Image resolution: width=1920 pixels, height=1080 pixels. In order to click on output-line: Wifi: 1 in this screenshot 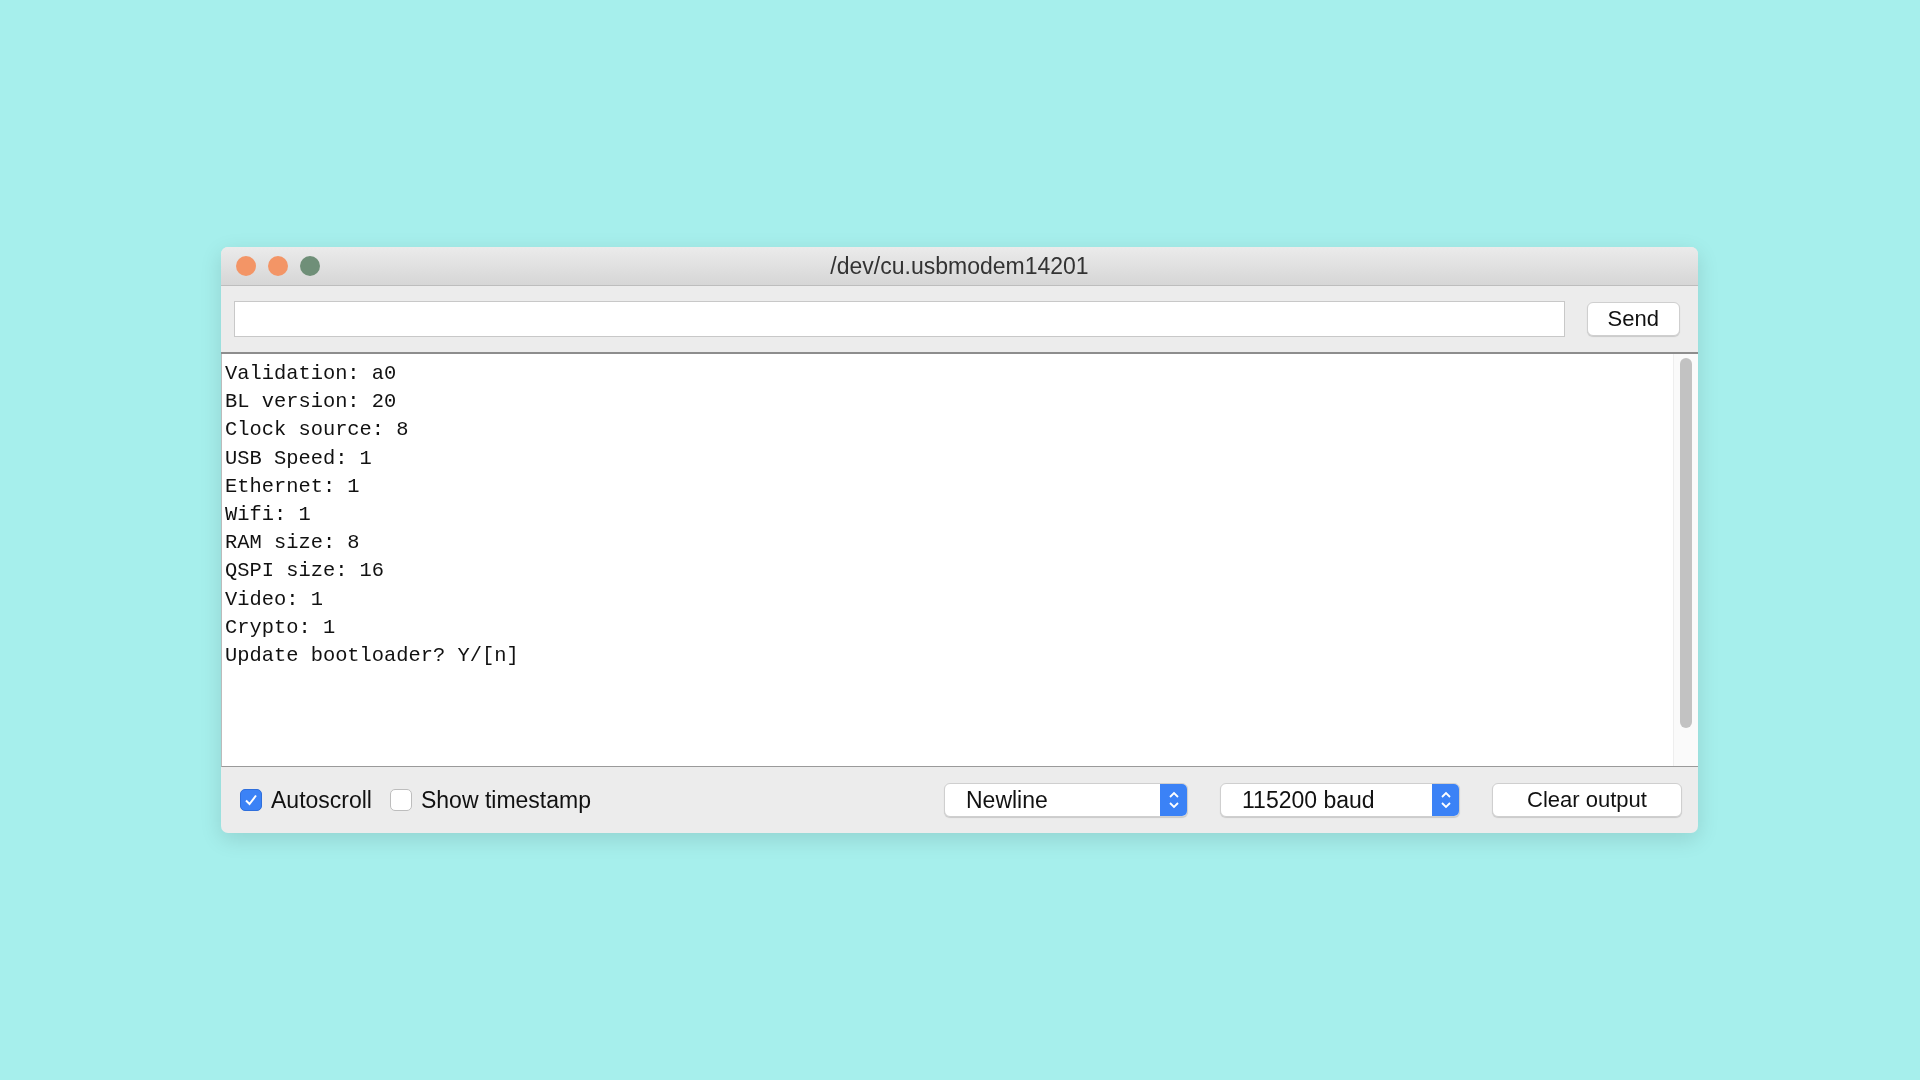, I will do `click(268, 515)`.